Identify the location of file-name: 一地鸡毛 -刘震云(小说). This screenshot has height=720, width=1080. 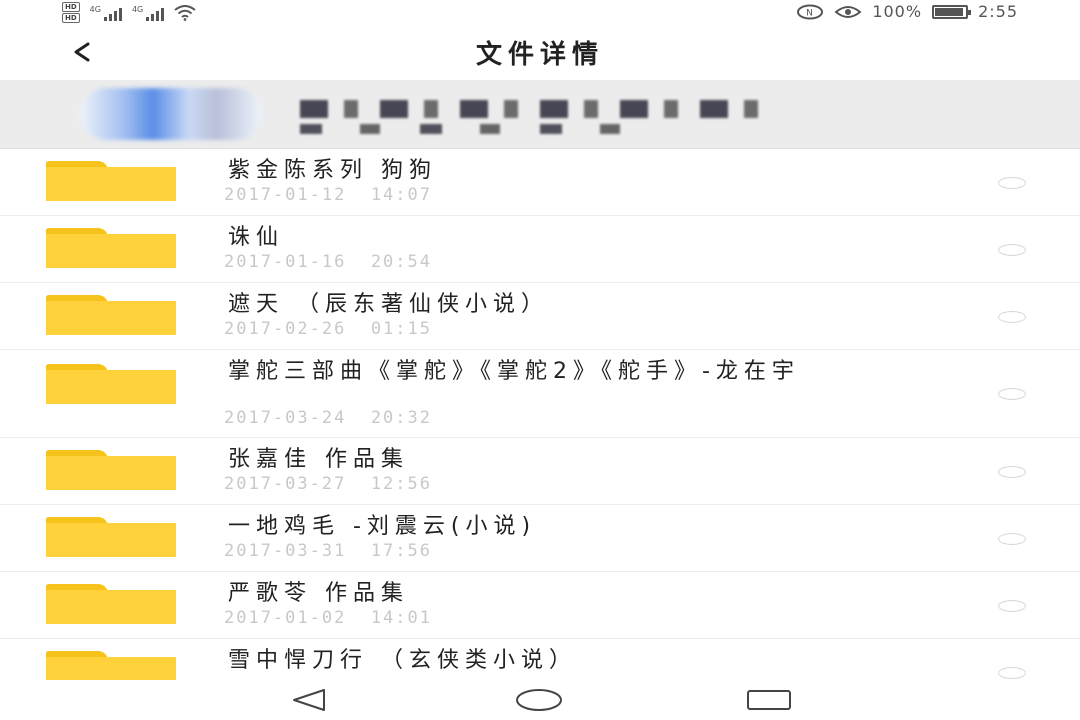
(382, 526).